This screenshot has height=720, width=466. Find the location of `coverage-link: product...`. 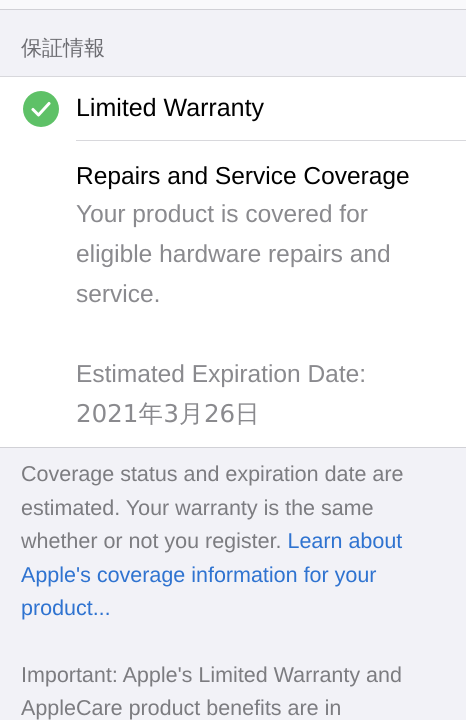

coverage-link: product... is located at coordinates (66, 608).